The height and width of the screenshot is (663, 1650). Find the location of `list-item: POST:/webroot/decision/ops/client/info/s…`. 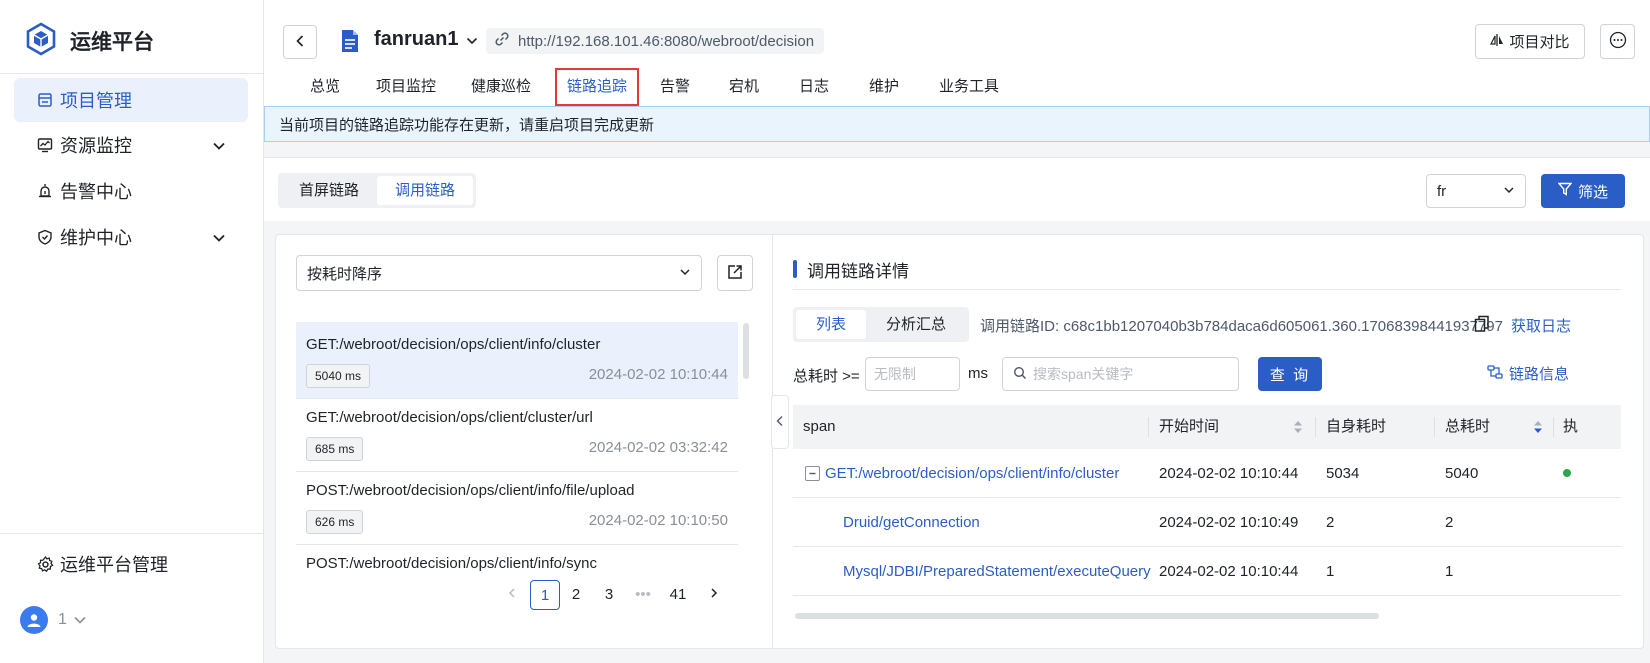

list-item: POST:/webroot/decision/ops/client/info/s… is located at coordinates (517, 561).